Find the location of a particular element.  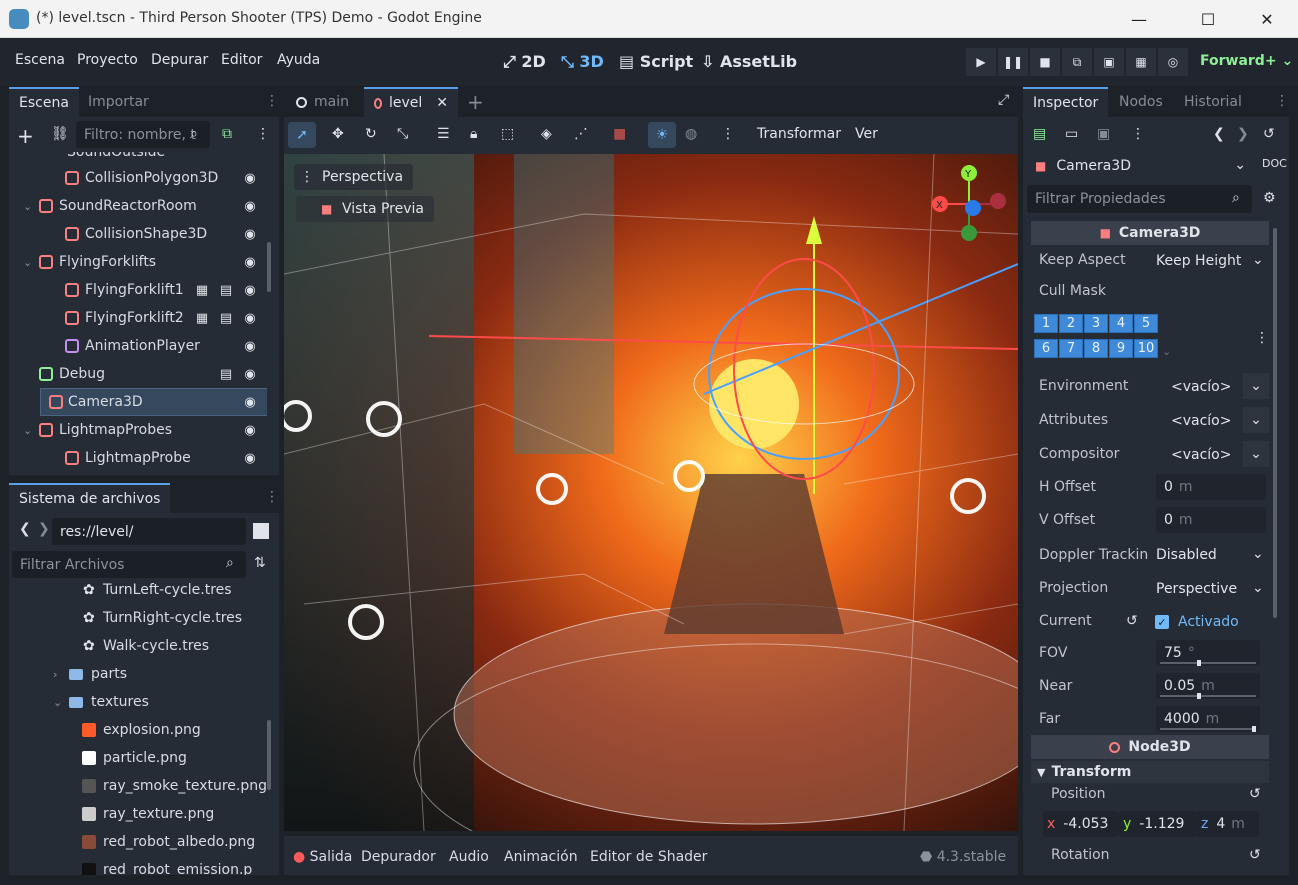

save-icon: ▣ is located at coordinates (1103, 134).